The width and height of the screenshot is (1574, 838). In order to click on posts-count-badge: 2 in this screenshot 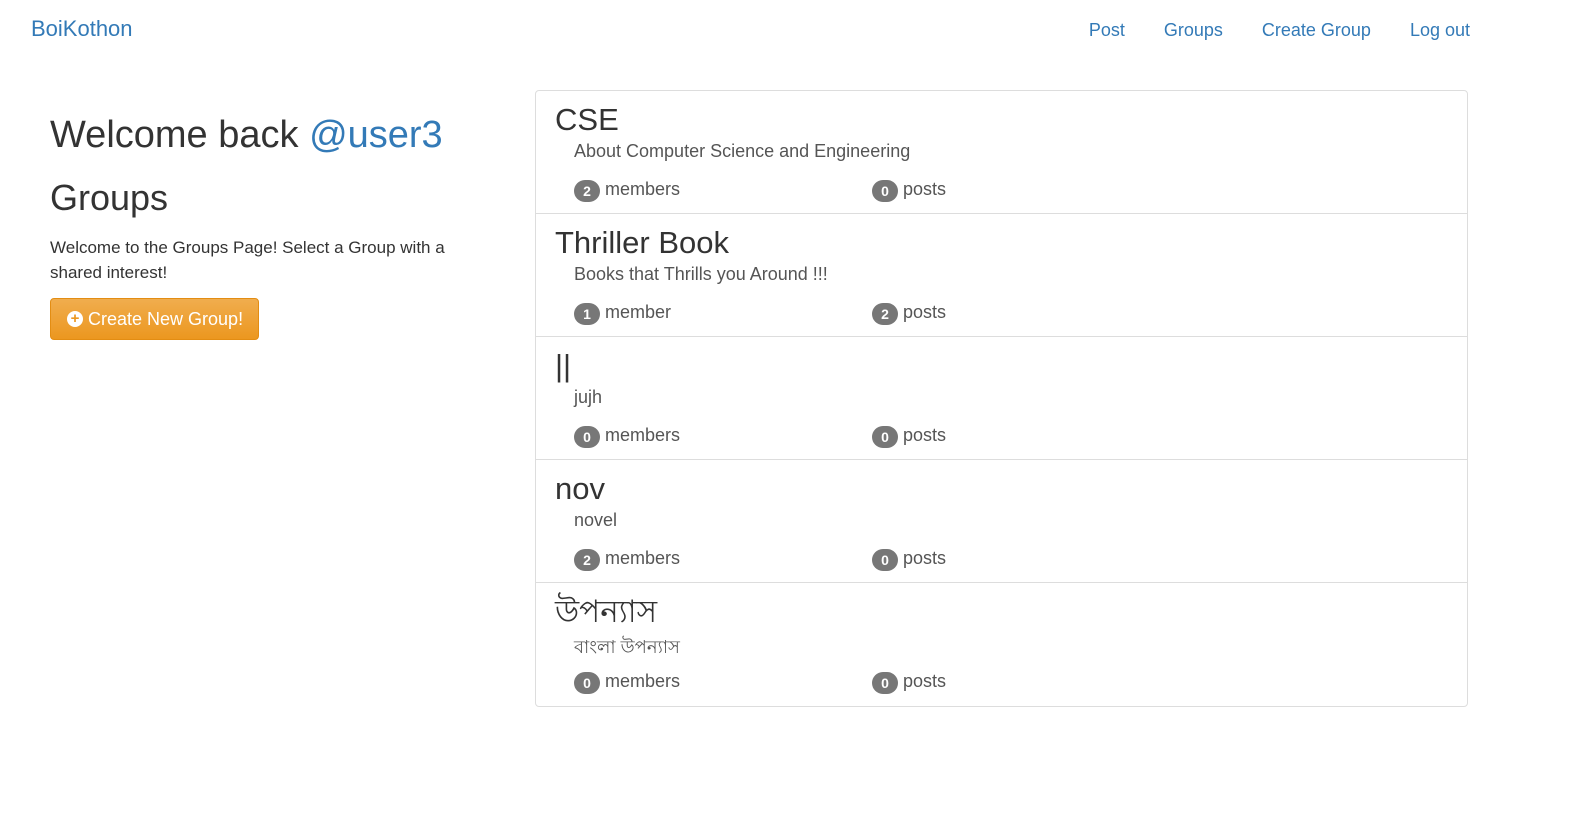, I will do `click(885, 314)`.